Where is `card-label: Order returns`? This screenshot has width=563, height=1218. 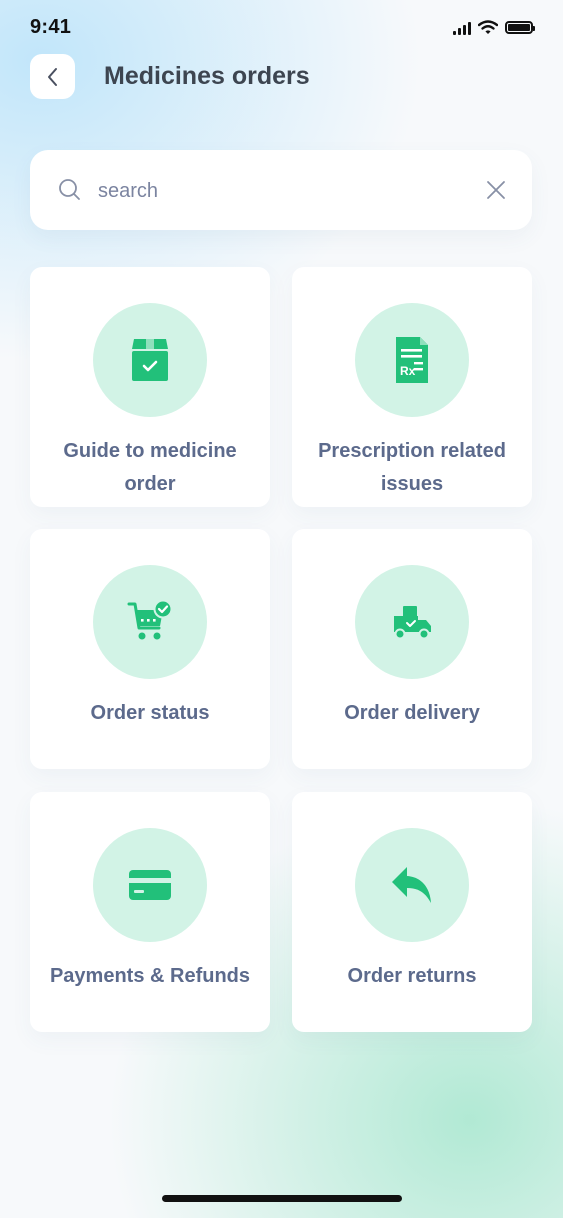 card-label: Order returns is located at coordinates (412, 976).